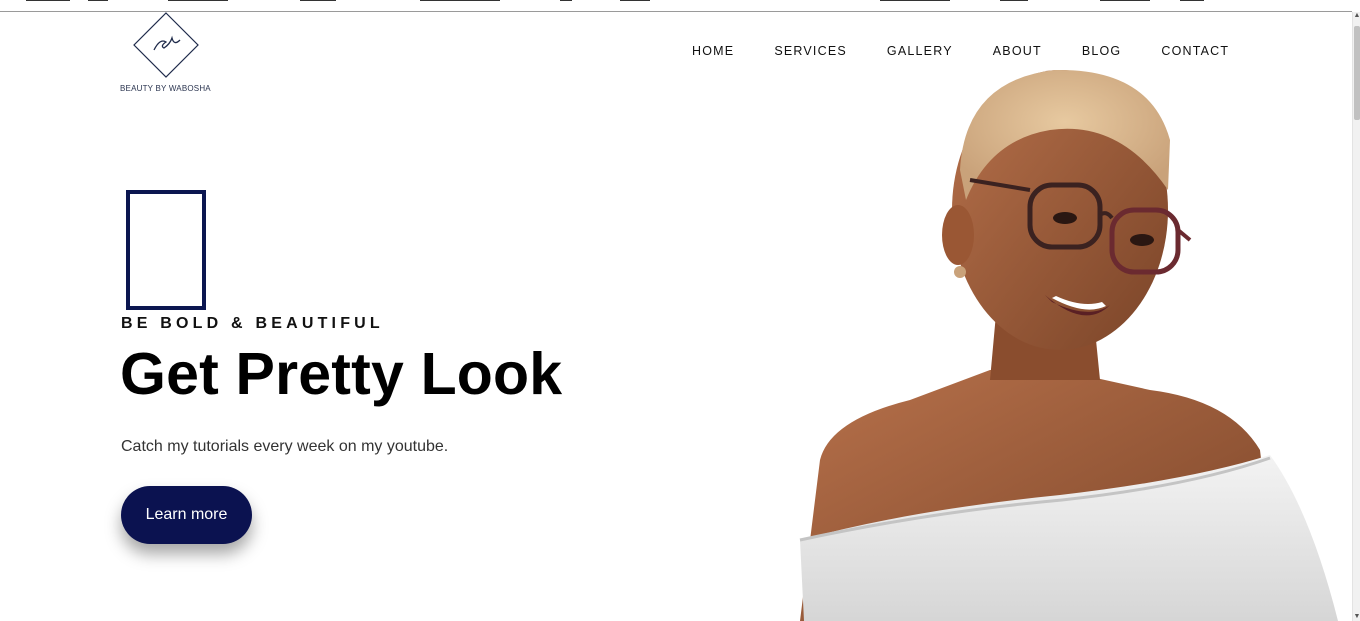  What do you see at coordinates (165, 88) in the screenshot?
I see `brand-text: BEAUTY BY WABOSHA` at bounding box center [165, 88].